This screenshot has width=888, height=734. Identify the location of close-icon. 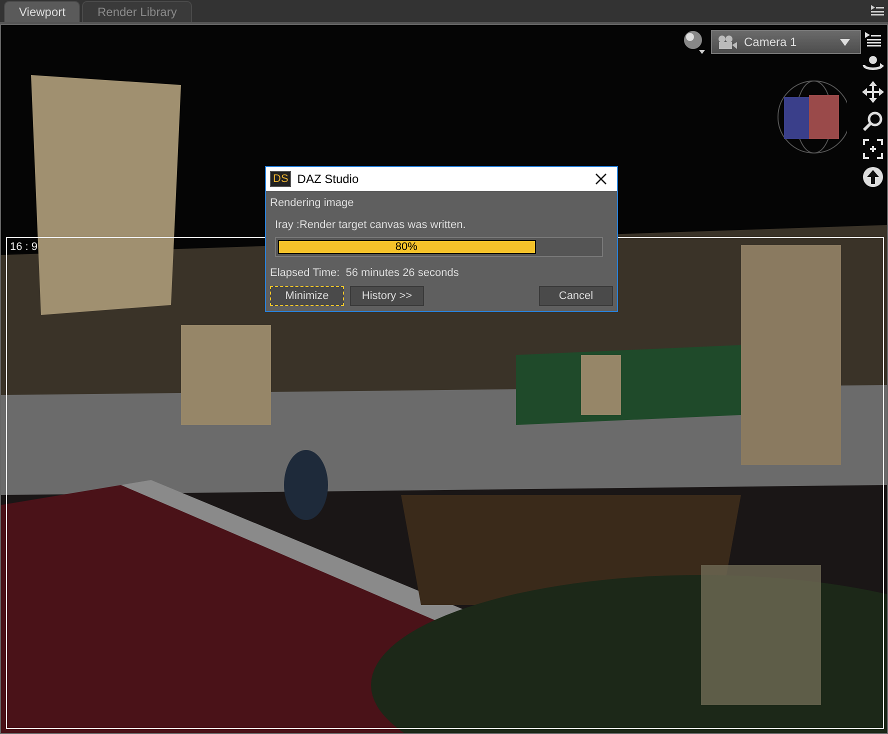
(601, 179).